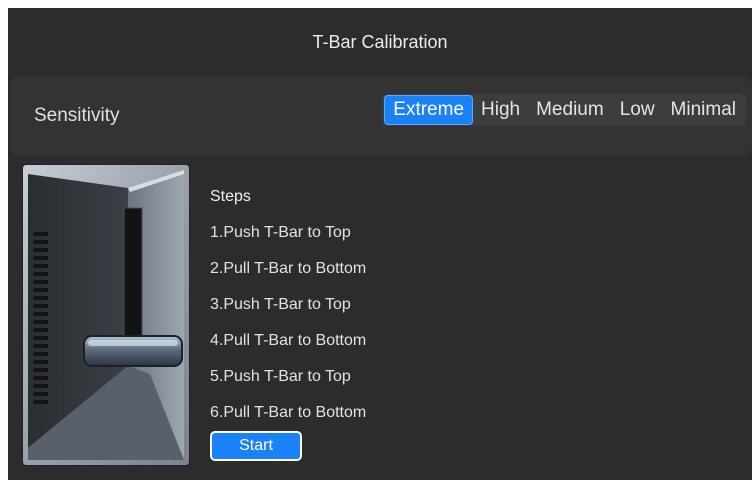  I want to click on step-3: 3.Push T-Bar to Top, so click(280, 304).